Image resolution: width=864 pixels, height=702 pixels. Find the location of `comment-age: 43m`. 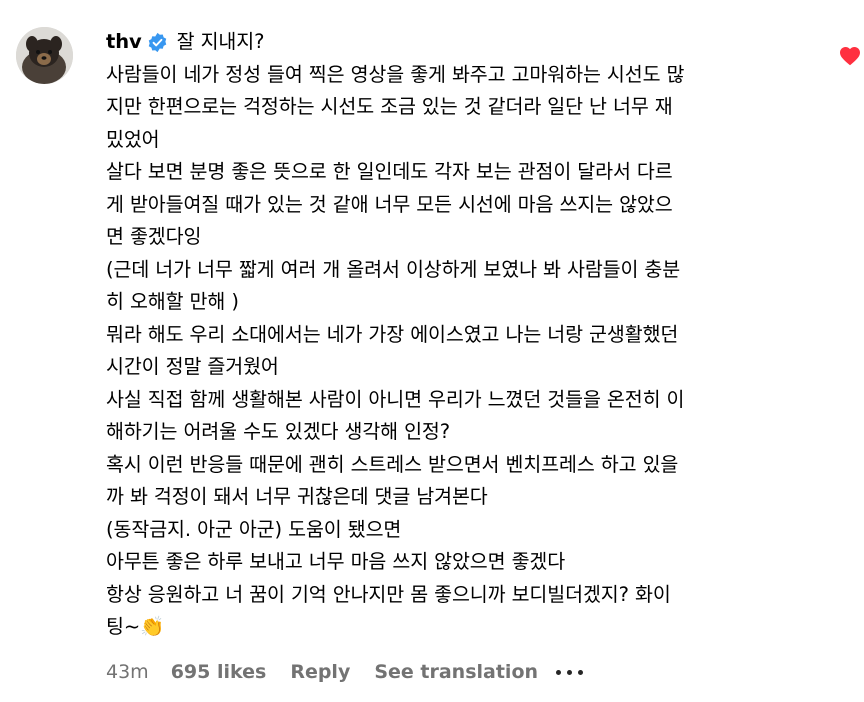

comment-age: 43m is located at coordinates (127, 672).